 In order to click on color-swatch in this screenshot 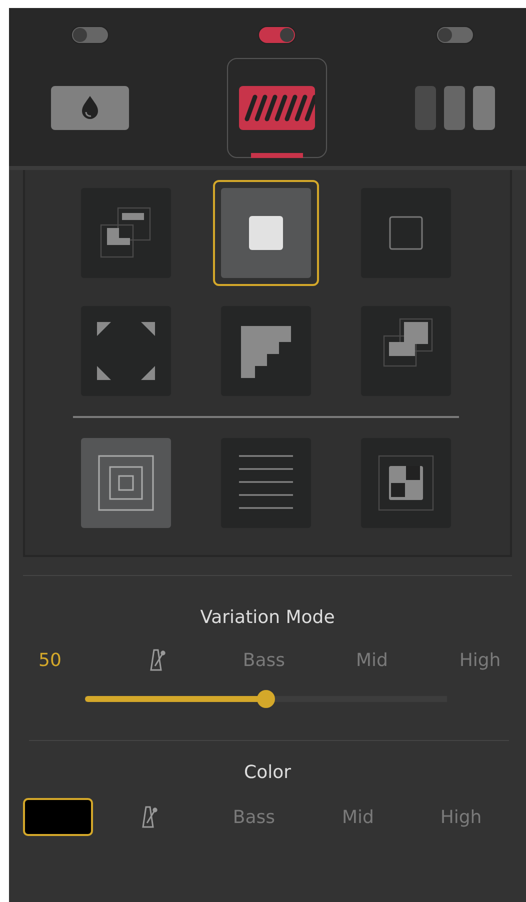, I will do `click(58, 817)`.